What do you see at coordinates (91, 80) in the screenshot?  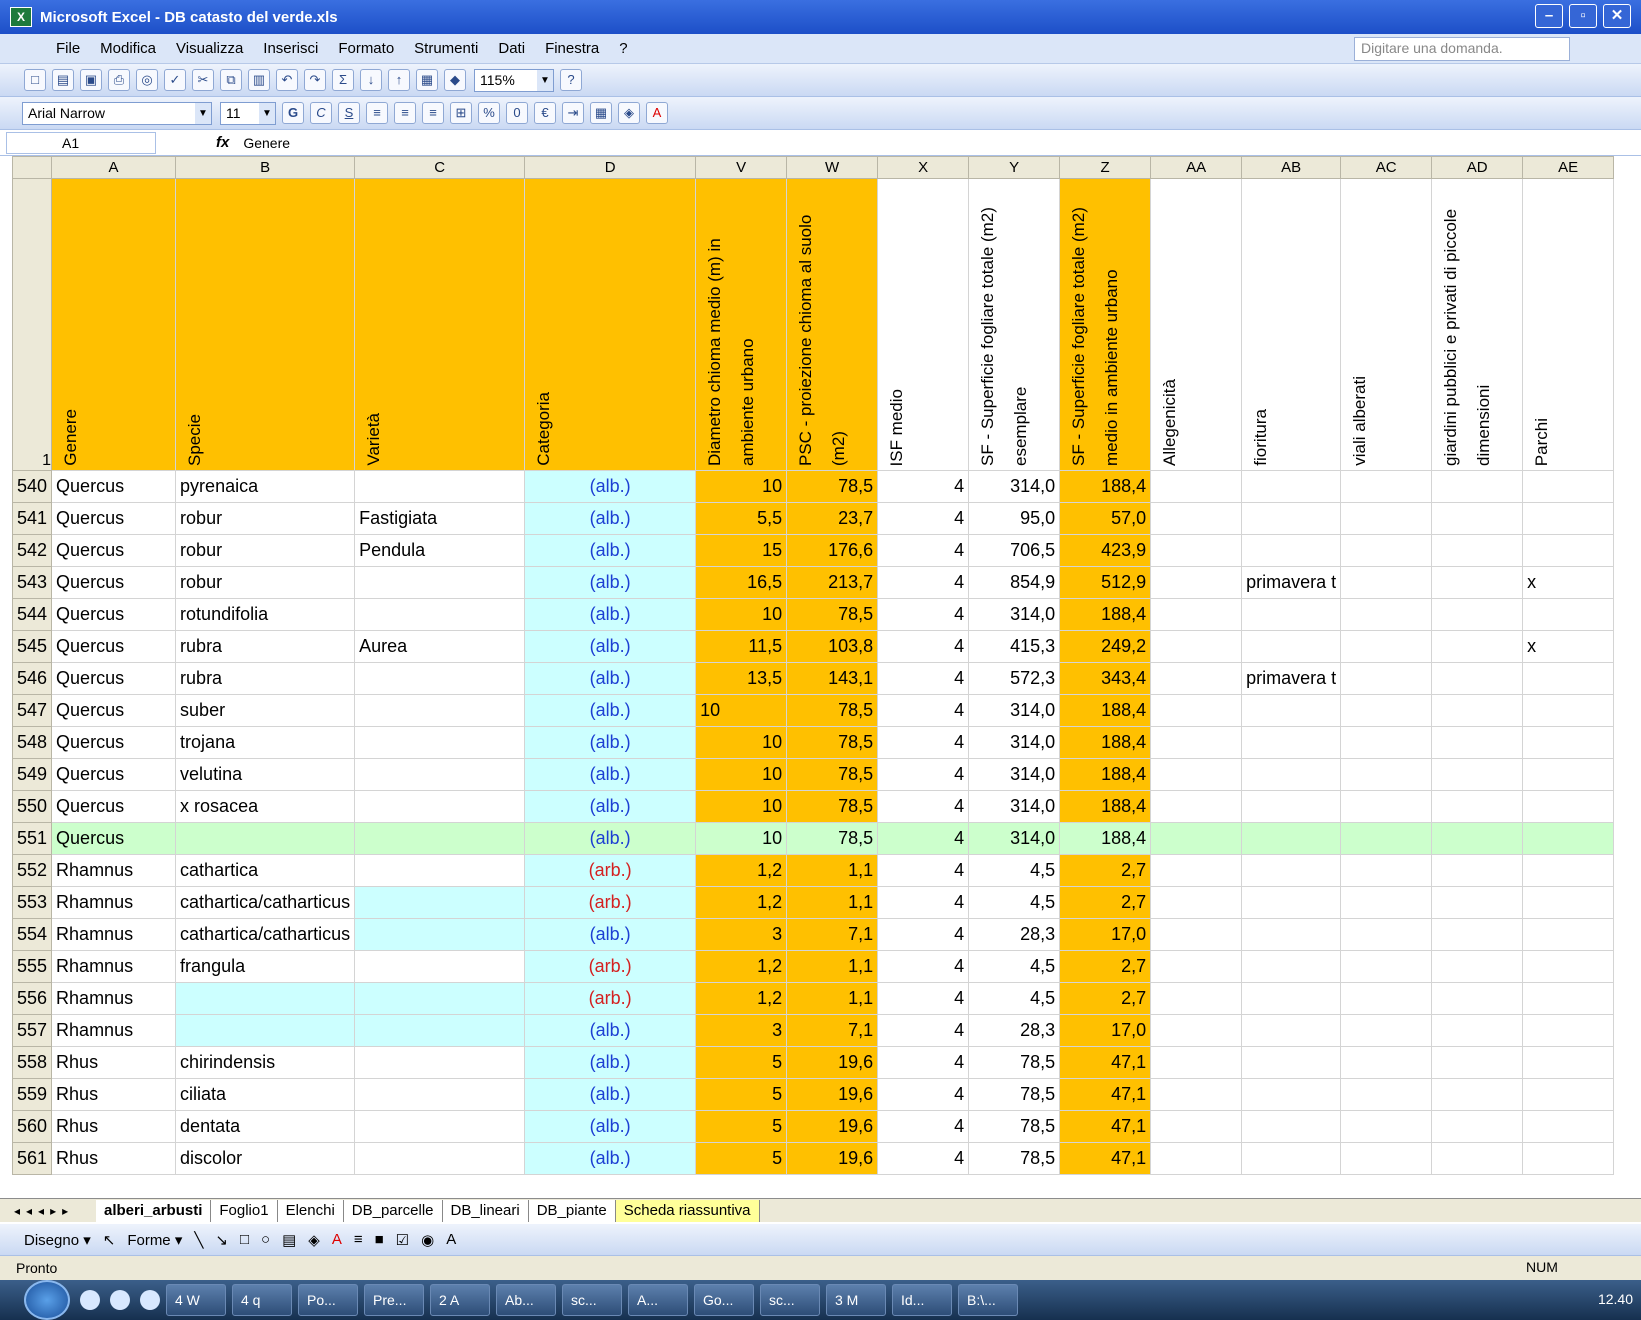 I see `save-icon: ▣` at bounding box center [91, 80].